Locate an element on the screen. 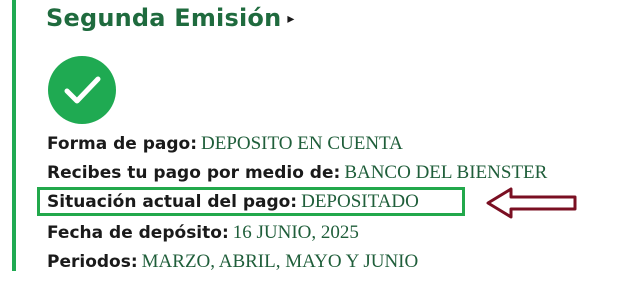  detail-row-periods: Periodos: MARZO, ABRIL, MAYO Y JUNIO is located at coordinates (232, 262).